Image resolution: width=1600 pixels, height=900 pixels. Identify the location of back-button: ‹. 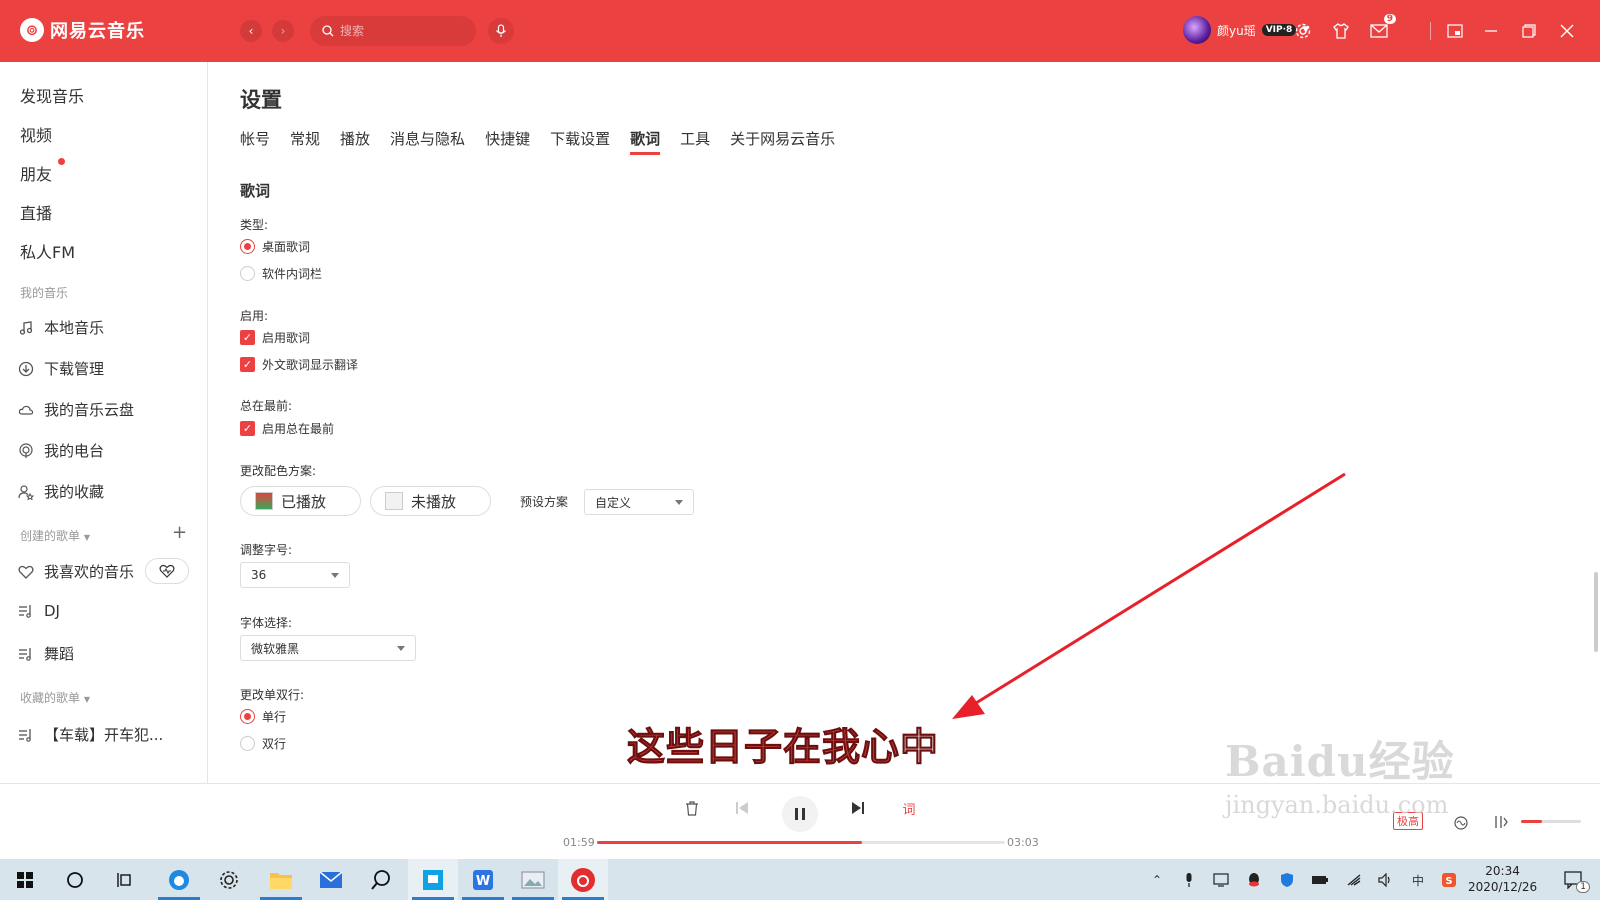
(251, 31).